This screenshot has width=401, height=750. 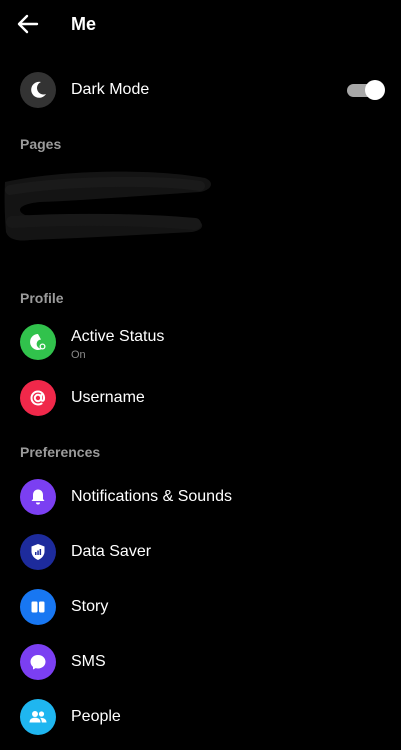 I want to click on data-saver-label: Data Saver, so click(x=111, y=551).